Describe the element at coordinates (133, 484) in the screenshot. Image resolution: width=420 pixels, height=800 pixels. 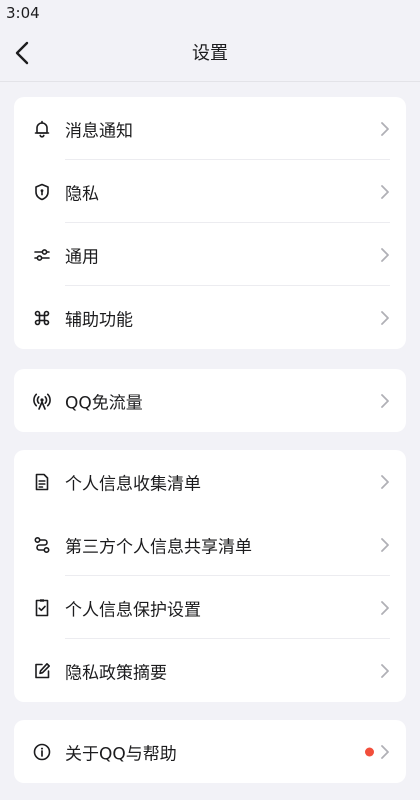
I see `settings-item-label: 个人信息收集清单` at that location.